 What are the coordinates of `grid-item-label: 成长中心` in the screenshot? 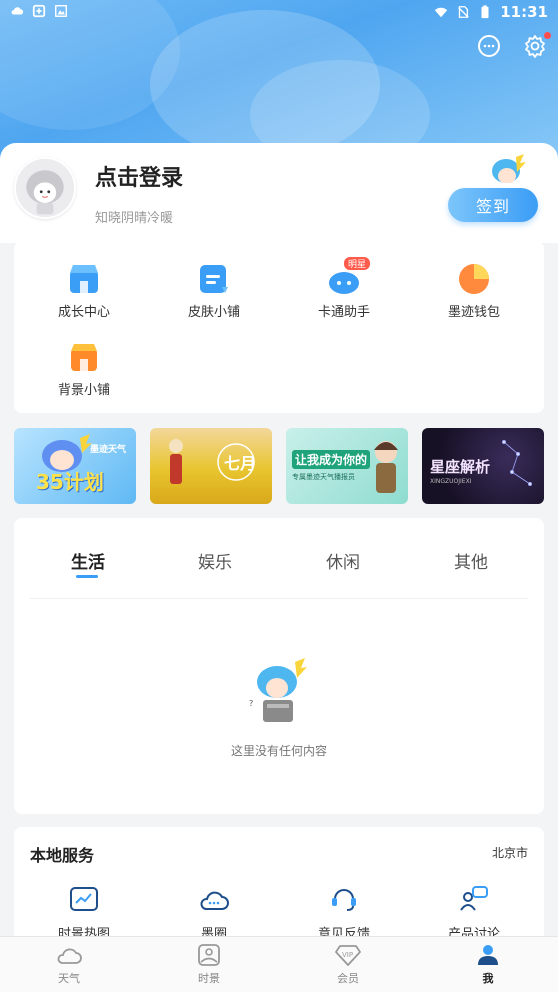 It's located at (83, 312).